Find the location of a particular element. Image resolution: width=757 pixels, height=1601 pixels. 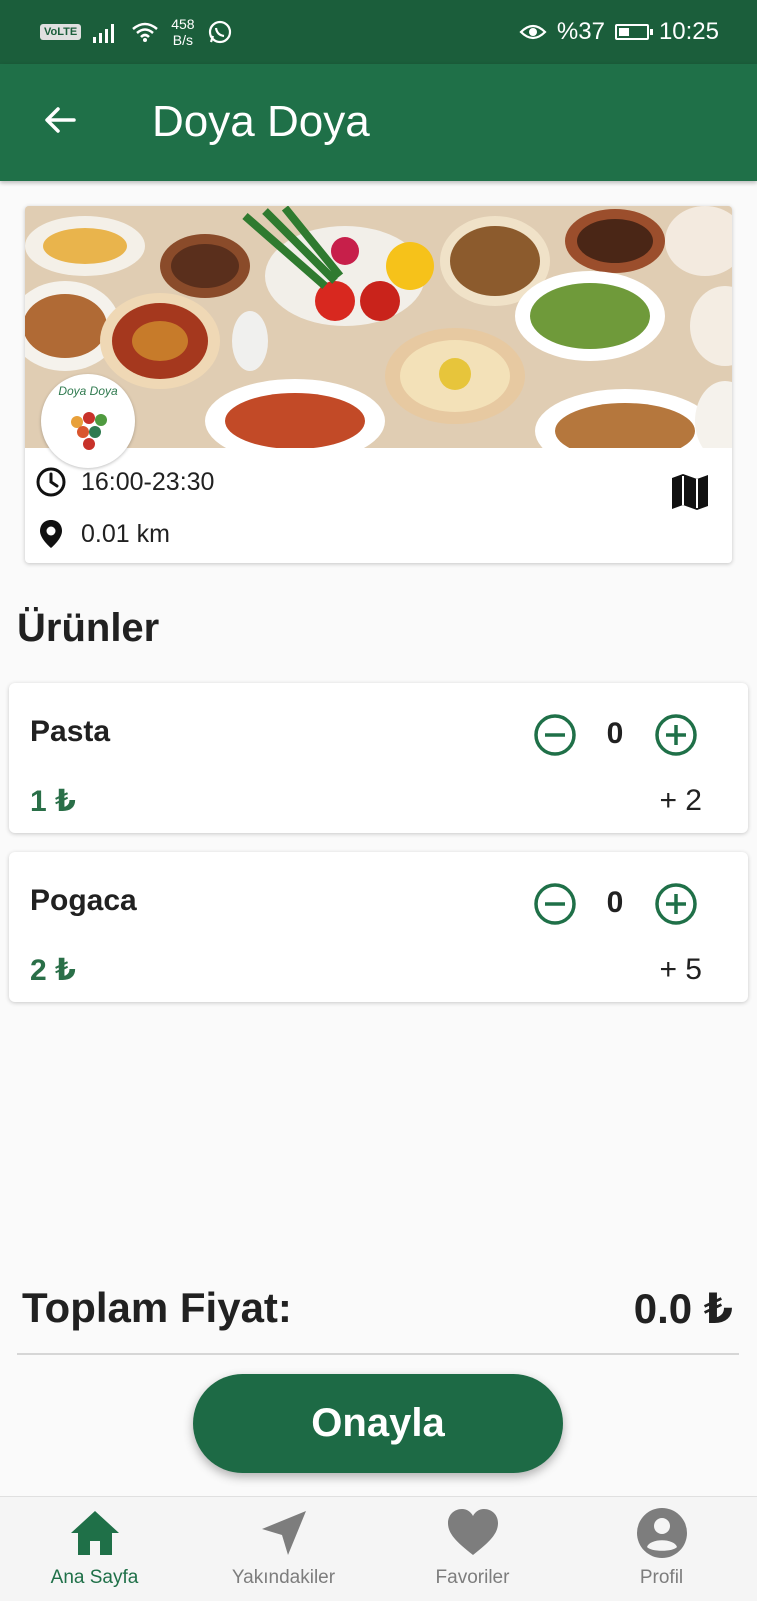

products-section-title: Ürünler is located at coordinates (88, 628).